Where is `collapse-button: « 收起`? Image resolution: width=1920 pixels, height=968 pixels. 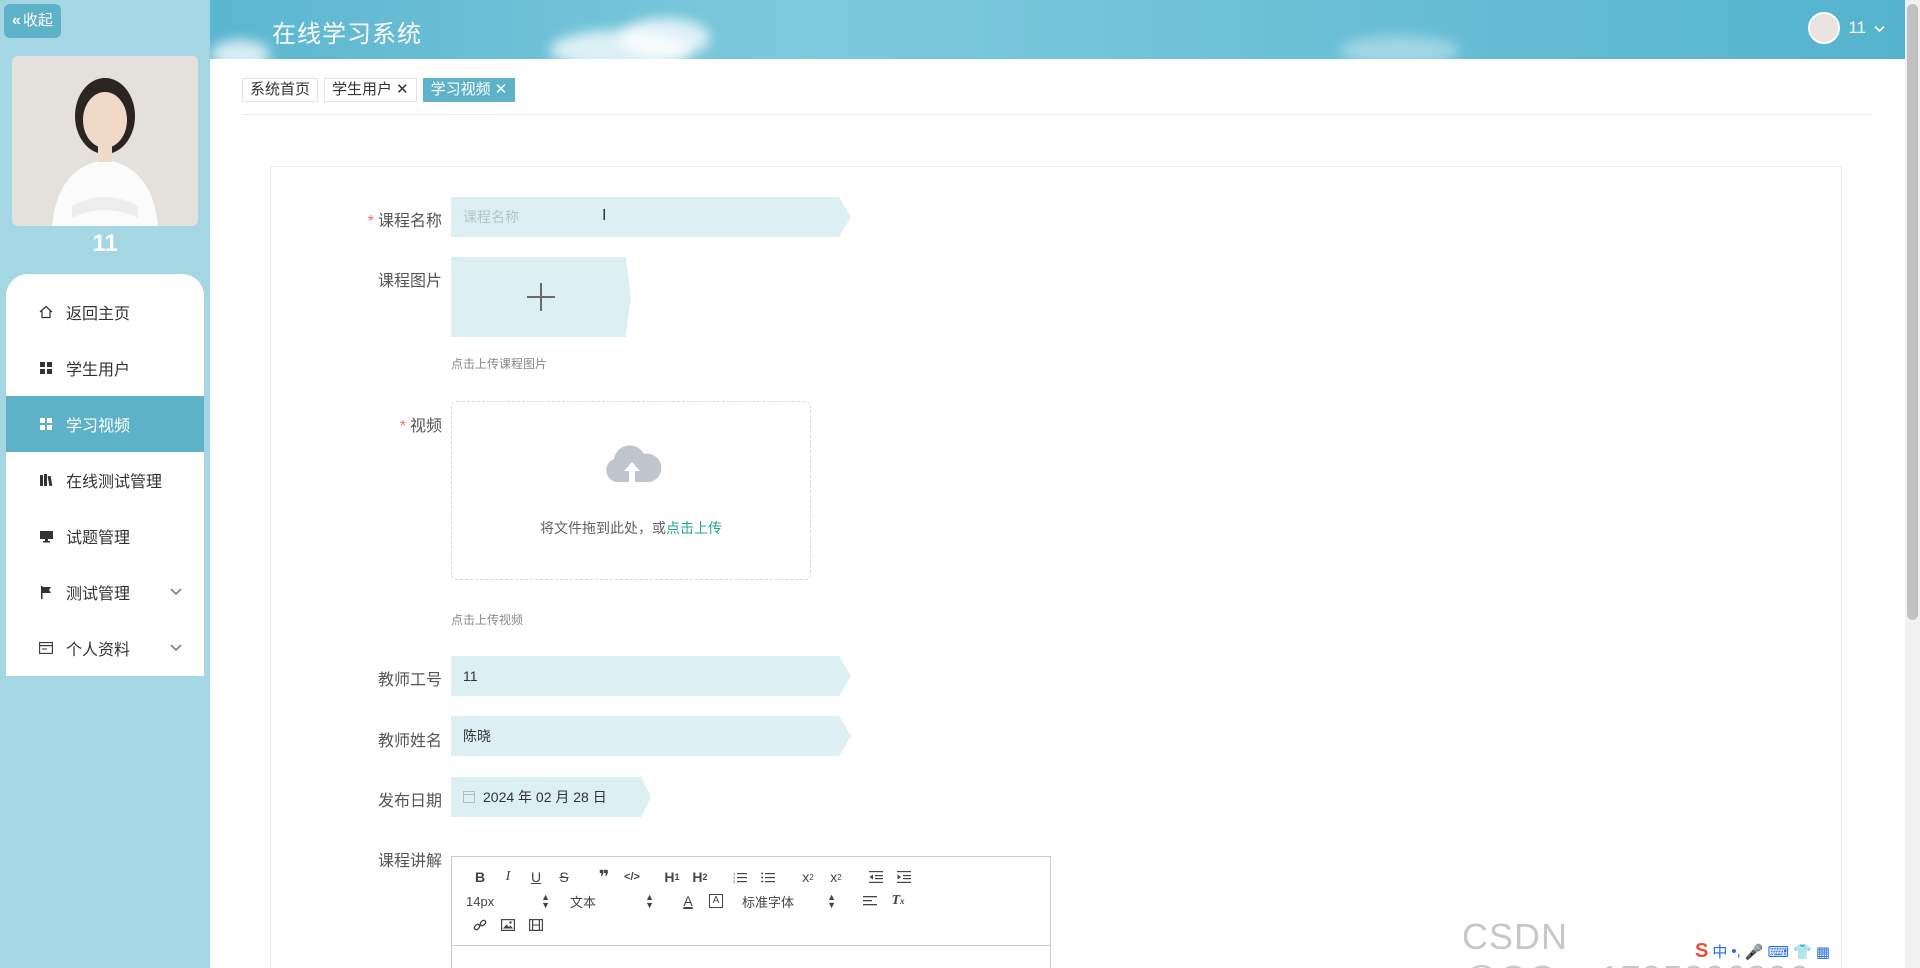 collapse-button: « 收起 is located at coordinates (32, 21).